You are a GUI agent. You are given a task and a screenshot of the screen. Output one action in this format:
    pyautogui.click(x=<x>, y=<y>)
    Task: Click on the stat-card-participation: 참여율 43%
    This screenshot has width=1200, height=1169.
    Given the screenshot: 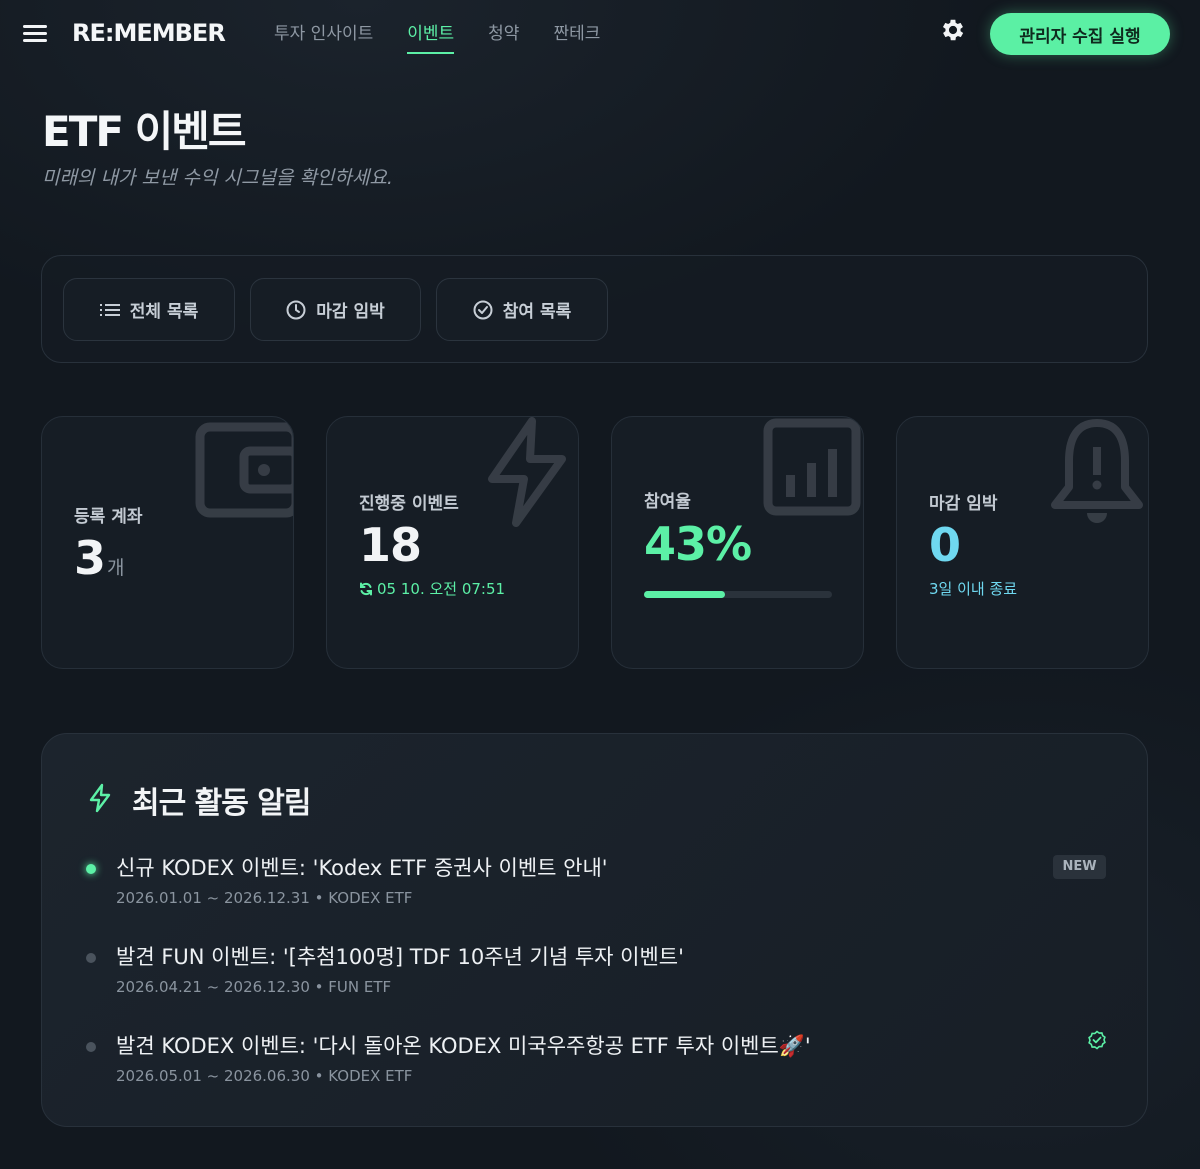 What is the action you would take?
    pyautogui.click(x=737, y=542)
    